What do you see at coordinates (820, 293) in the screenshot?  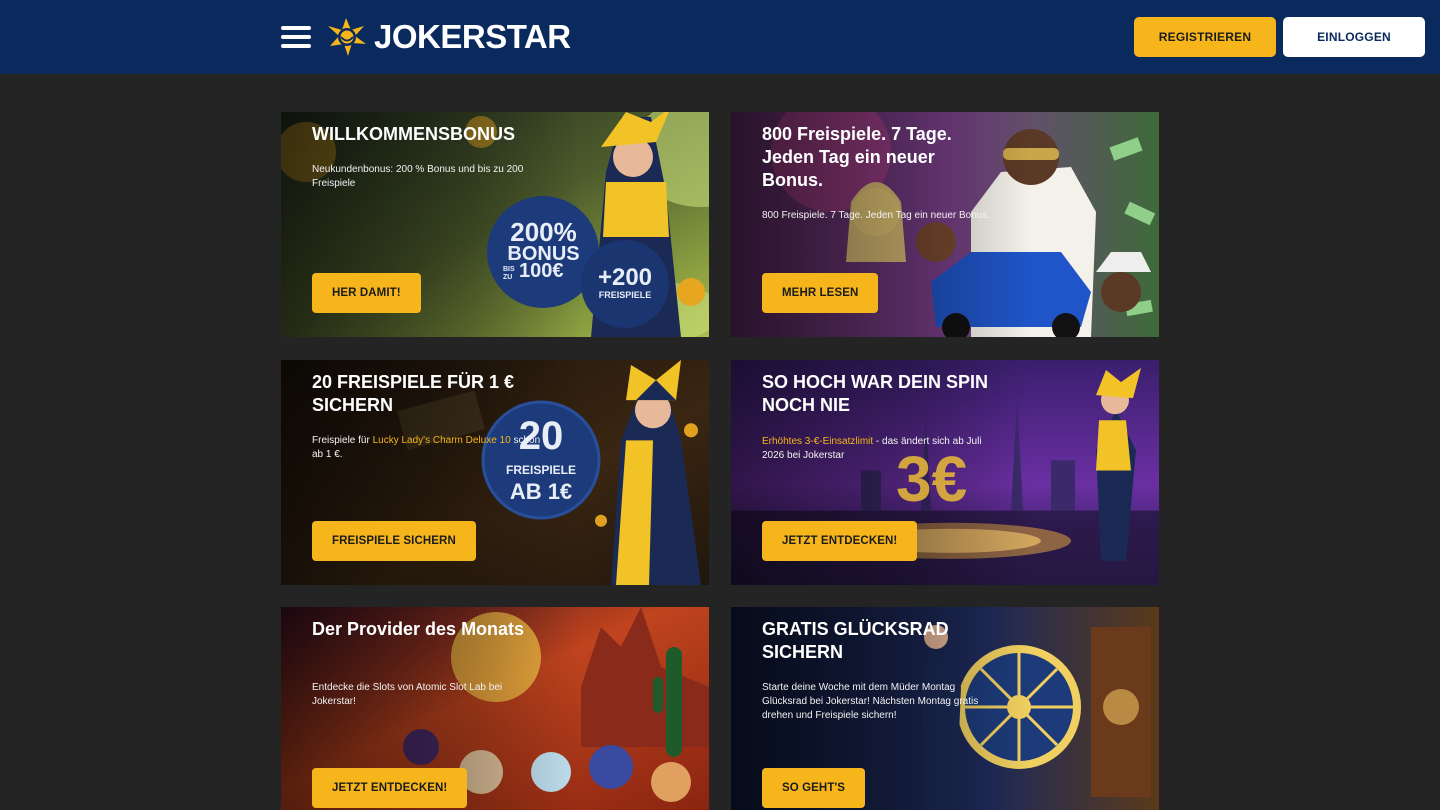 I see `mehr-lesen-button: MEHR LESEN` at bounding box center [820, 293].